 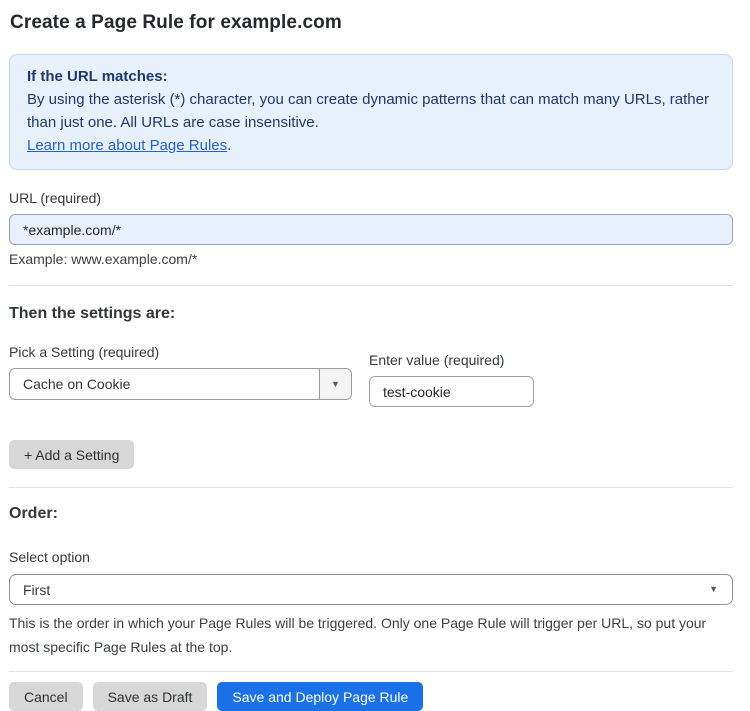 I want to click on enter-value-column: Enter value (required), so click(x=451, y=379).